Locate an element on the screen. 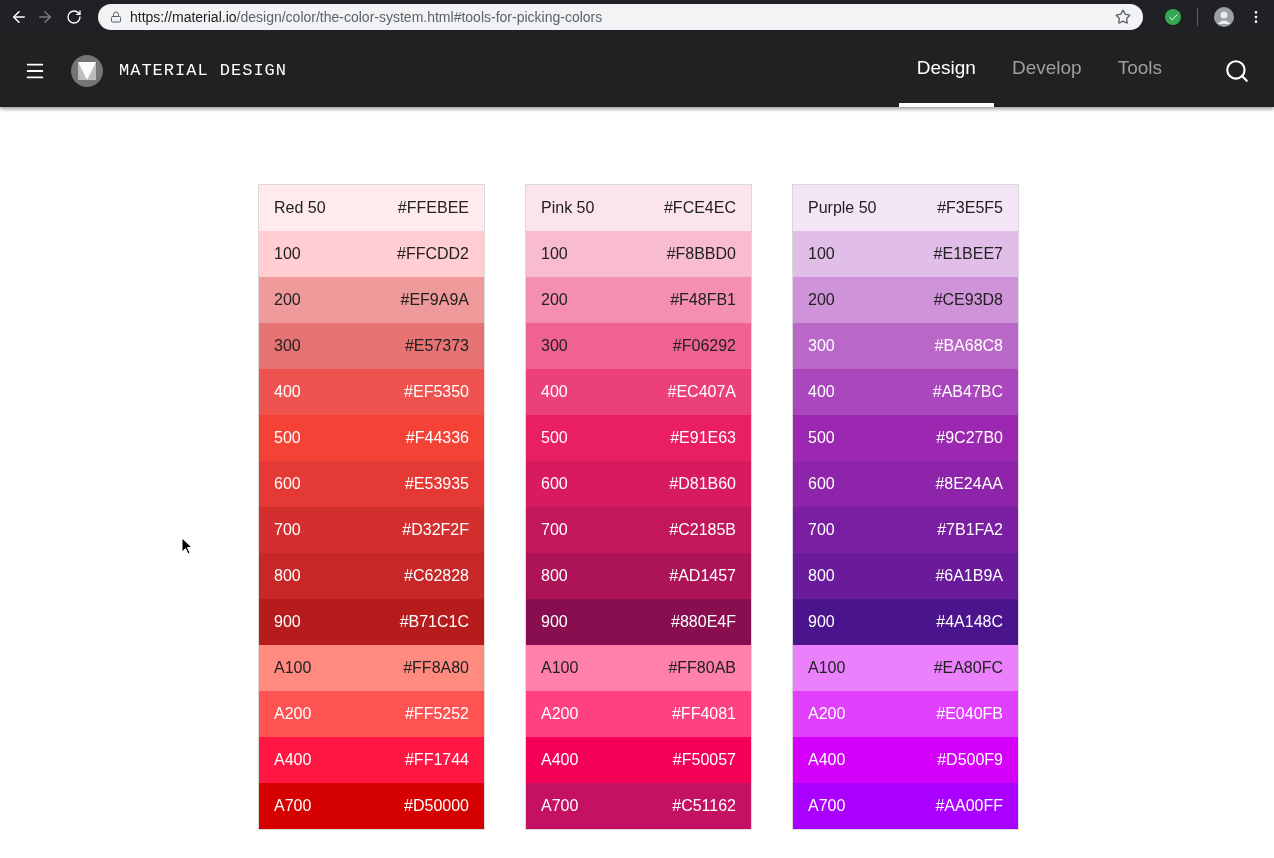 This screenshot has width=1274, height=858. swatch-hex: #7B1FA2 is located at coordinates (970, 530).